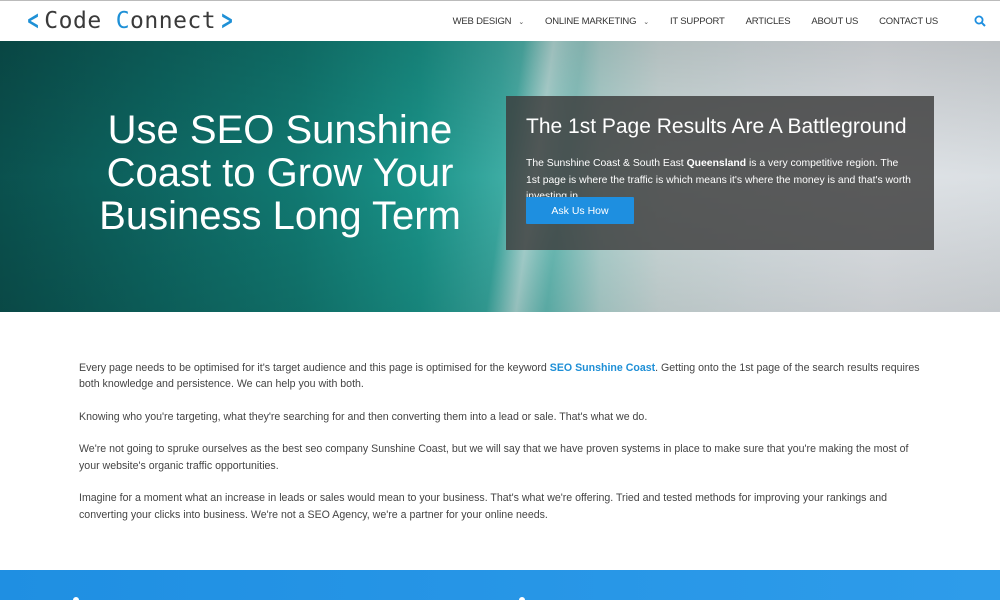 Image resolution: width=1000 pixels, height=600 pixels. Describe the element at coordinates (580, 210) in the screenshot. I see `ask-us-how-button: Ask Us How` at that location.